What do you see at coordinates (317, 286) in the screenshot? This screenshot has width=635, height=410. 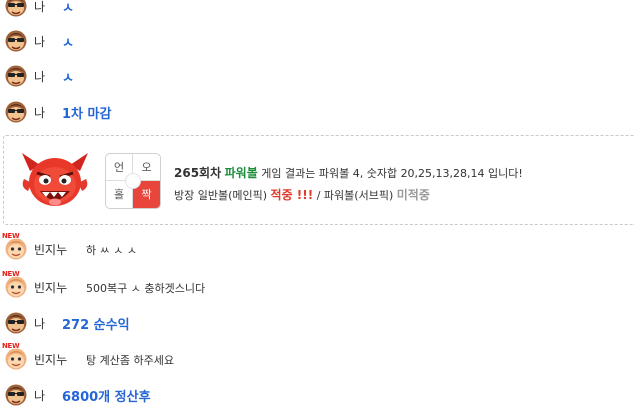 I see `chat-row: NEW 빈지누 500복구 ㅅ 충하겟스니다` at bounding box center [317, 286].